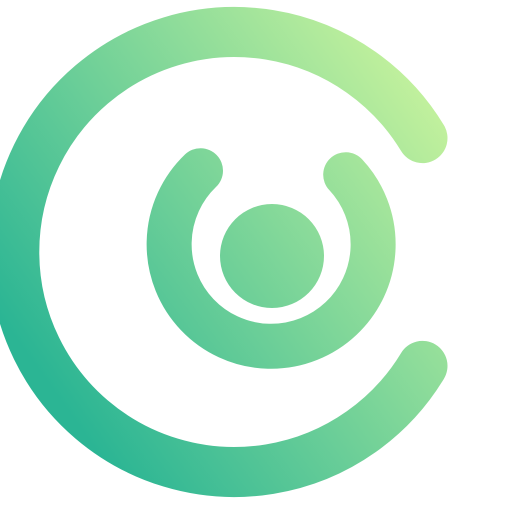  What do you see at coordinates (272, 256) in the screenshot?
I see `center-dot` at bounding box center [272, 256].